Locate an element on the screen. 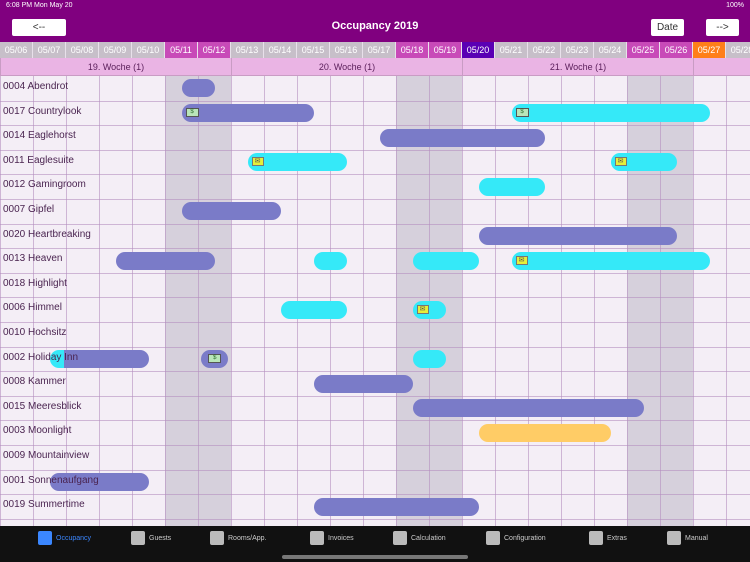  date-cell-4: 05/10 is located at coordinates (148, 50).